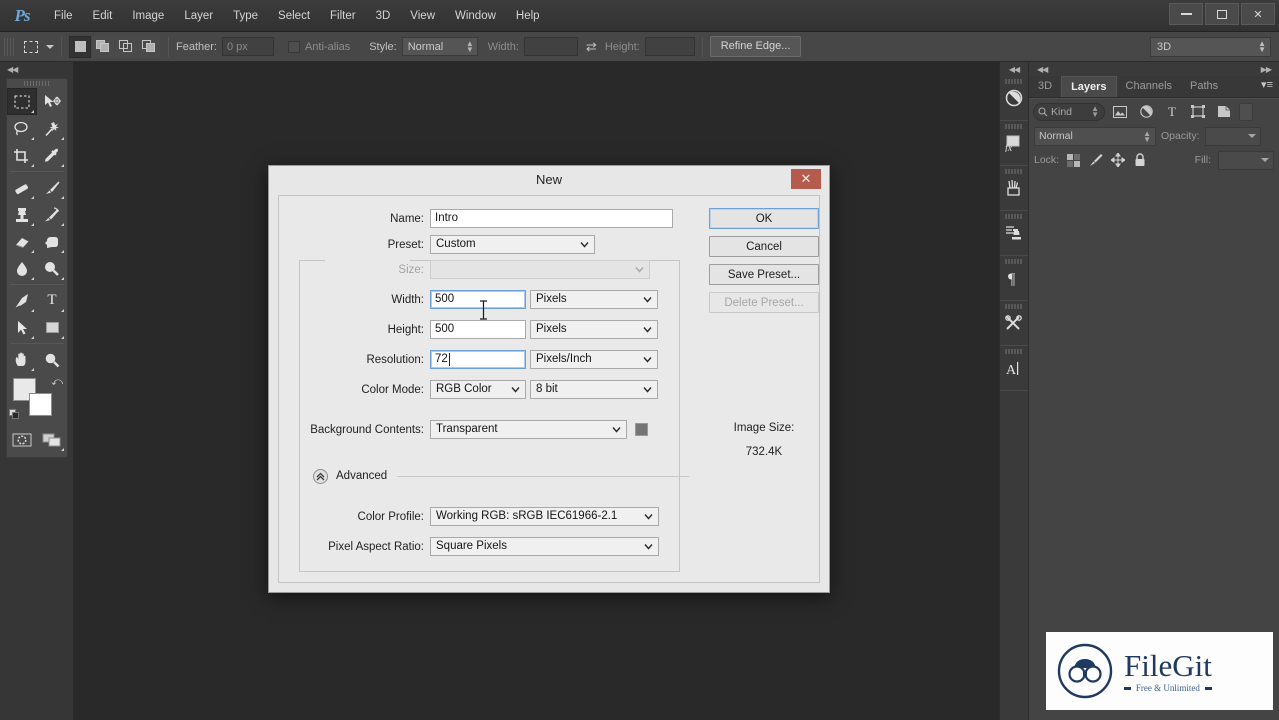  I want to click on layer-filter-kind-select: Kind ▲ ▼, so click(1069, 111).